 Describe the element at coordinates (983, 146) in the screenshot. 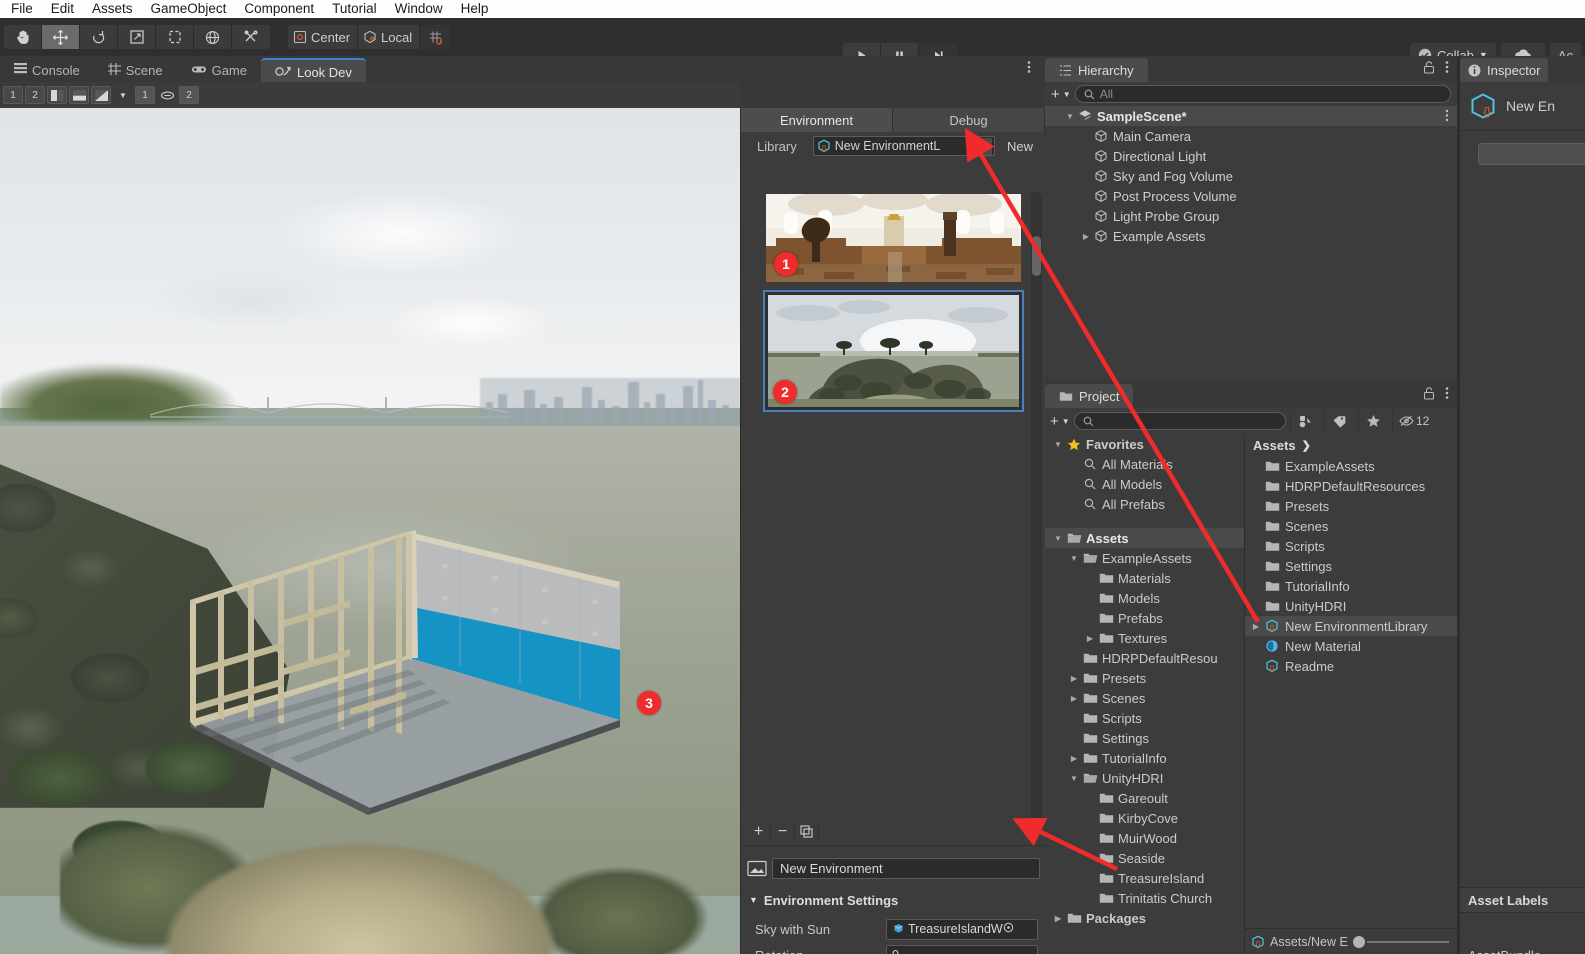

I see `object-picker-button` at that location.